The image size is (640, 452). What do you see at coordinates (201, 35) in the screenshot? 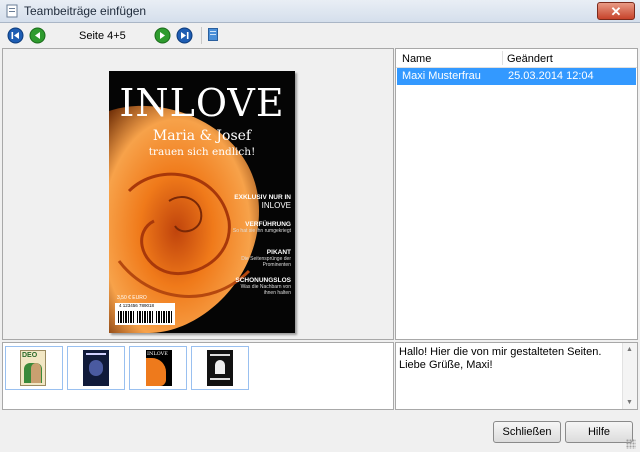
I see `toolbar-separator` at bounding box center [201, 35].